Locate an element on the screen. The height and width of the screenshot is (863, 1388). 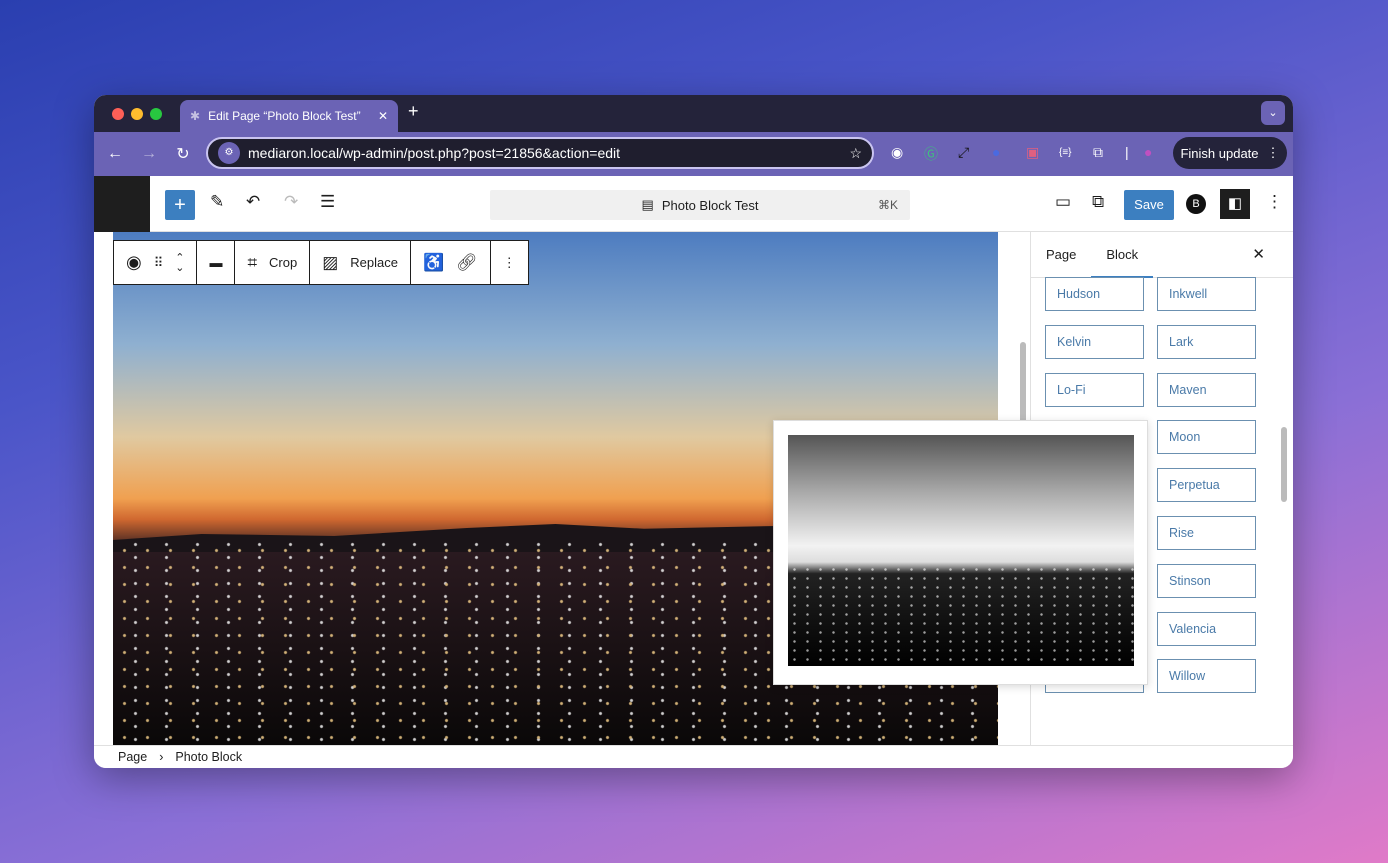
extension-icon: ● is located at coordinates (996, 152).